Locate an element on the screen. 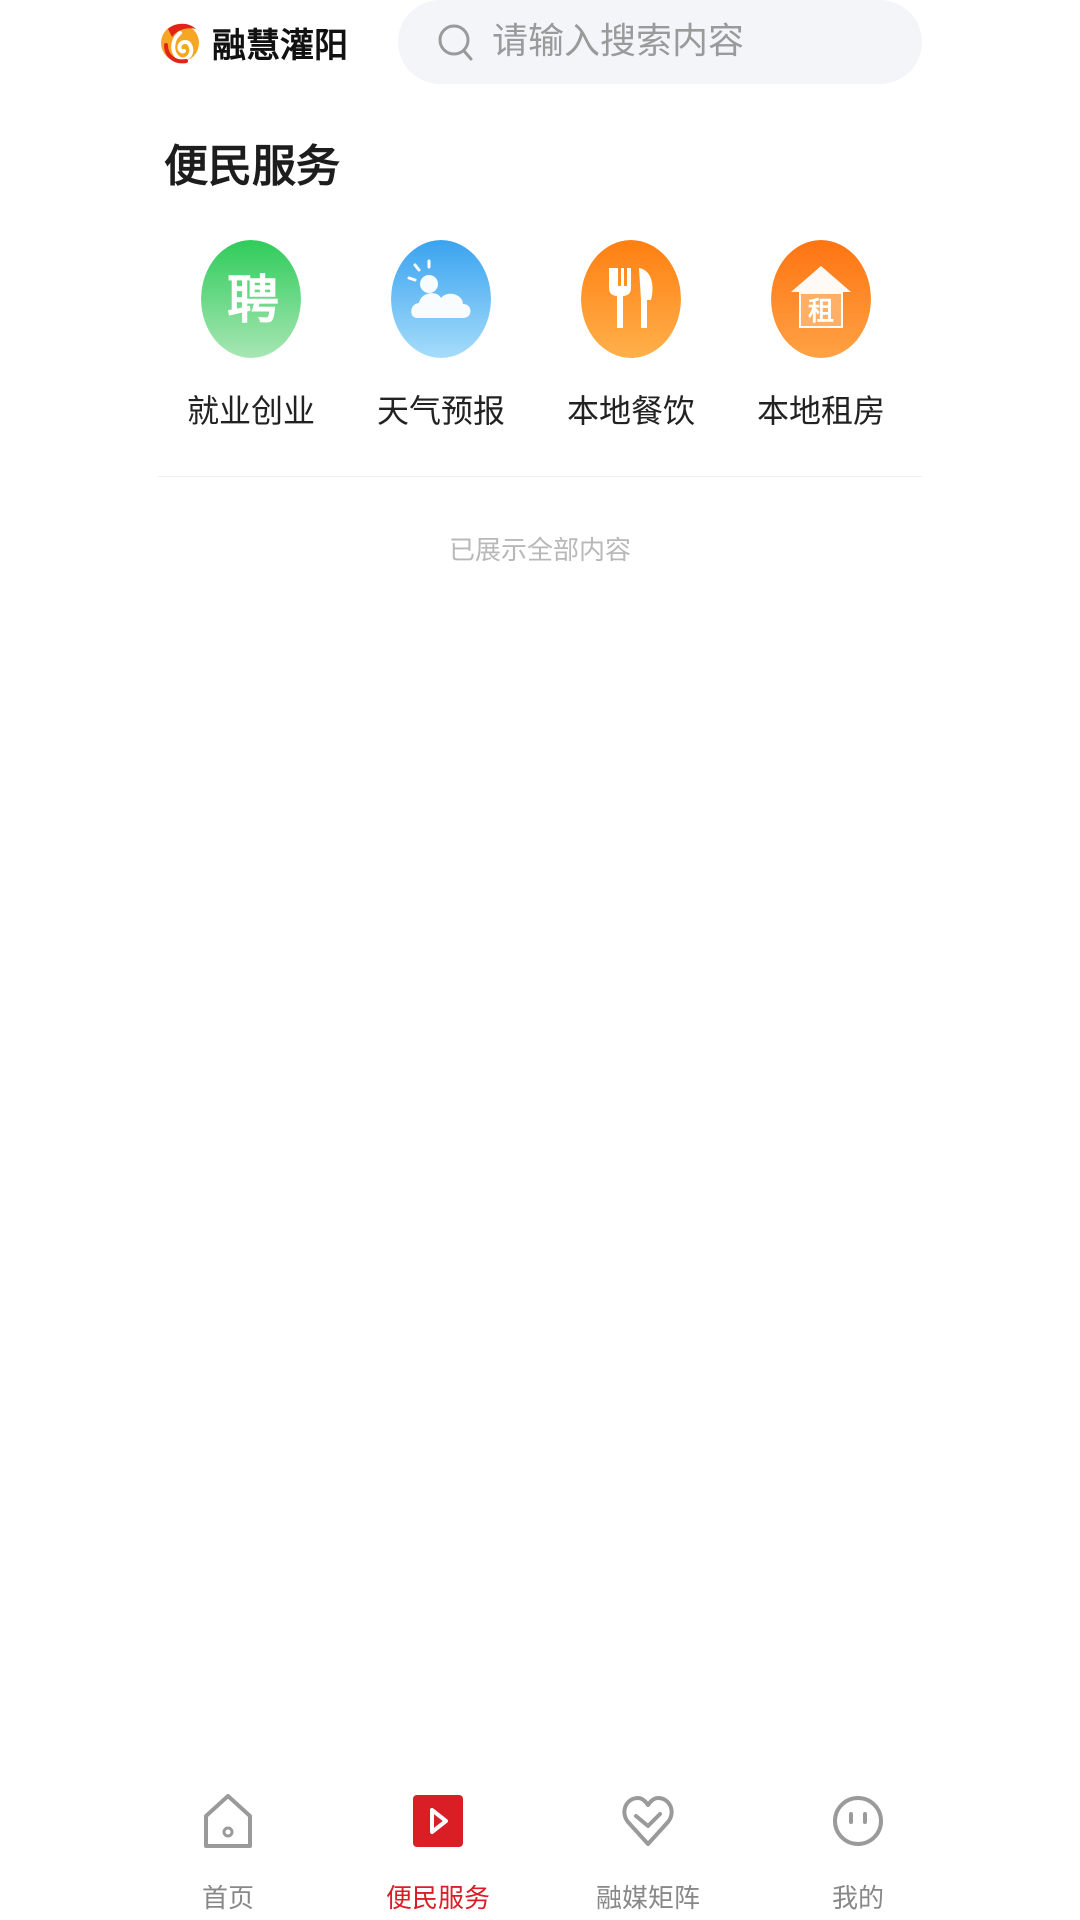 The height and width of the screenshot is (1920, 1080). rent-house-icon: 租 is located at coordinates (821, 299).